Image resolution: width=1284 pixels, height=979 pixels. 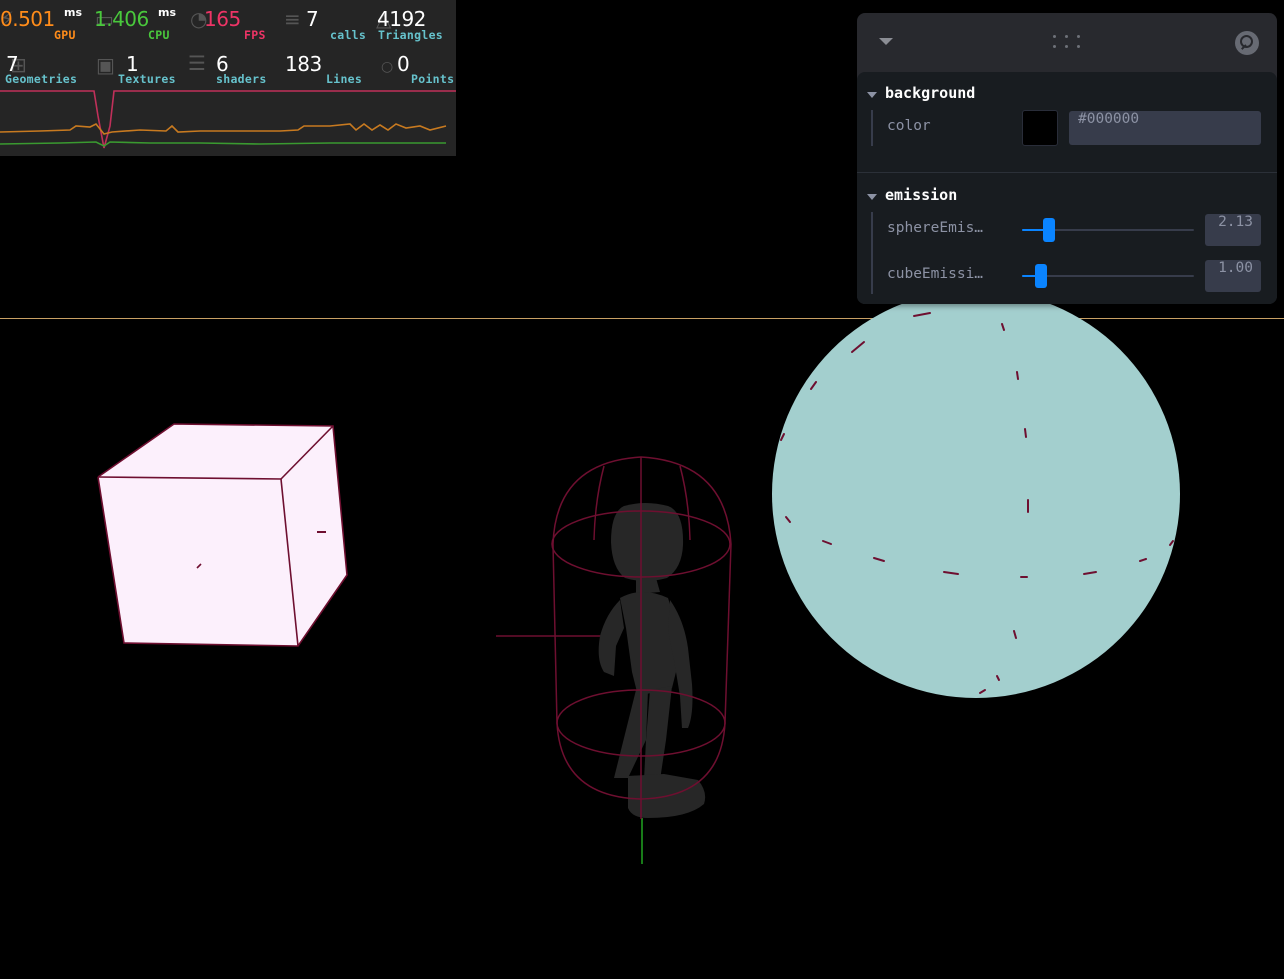 I want to click on fps-label: FPS, so click(x=255, y=35).